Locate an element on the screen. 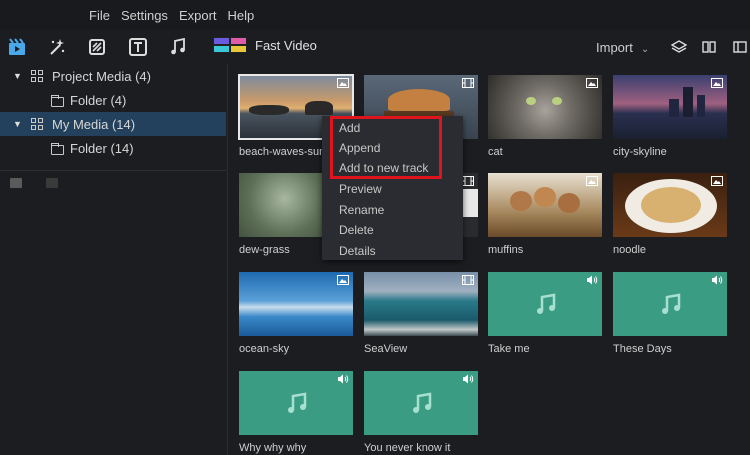 This screenshot has height=455, width=750. media-item-city: city-skyline is located at coordinates (670, 116).